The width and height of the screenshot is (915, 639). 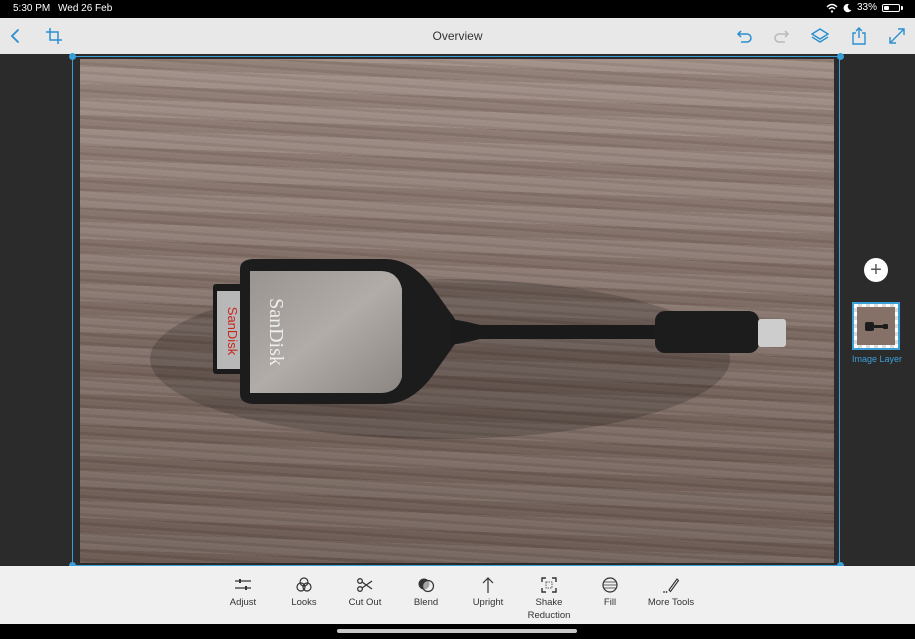 I want to click on undo-icon, so click(x=744, y=36).